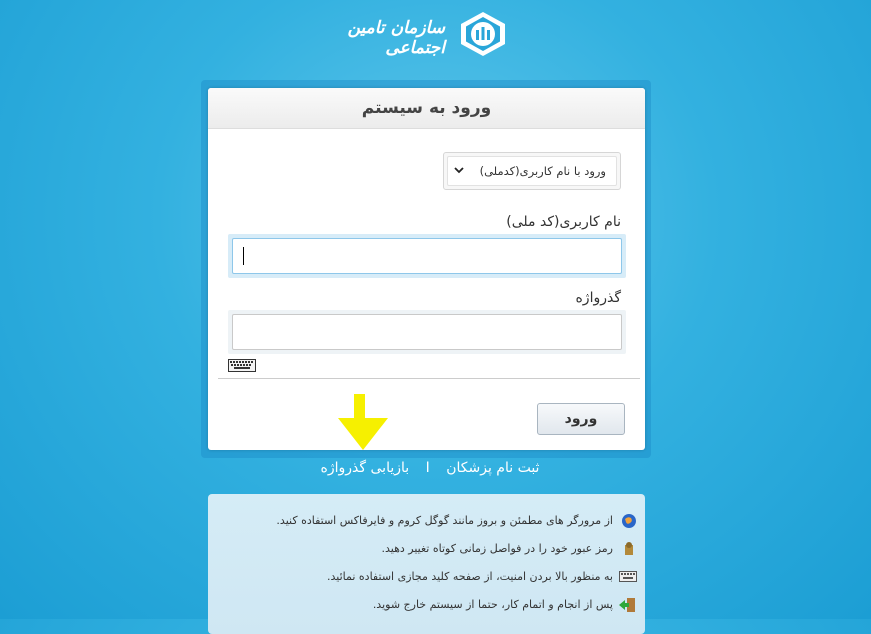  I want to click on divider, so click(429, 378).